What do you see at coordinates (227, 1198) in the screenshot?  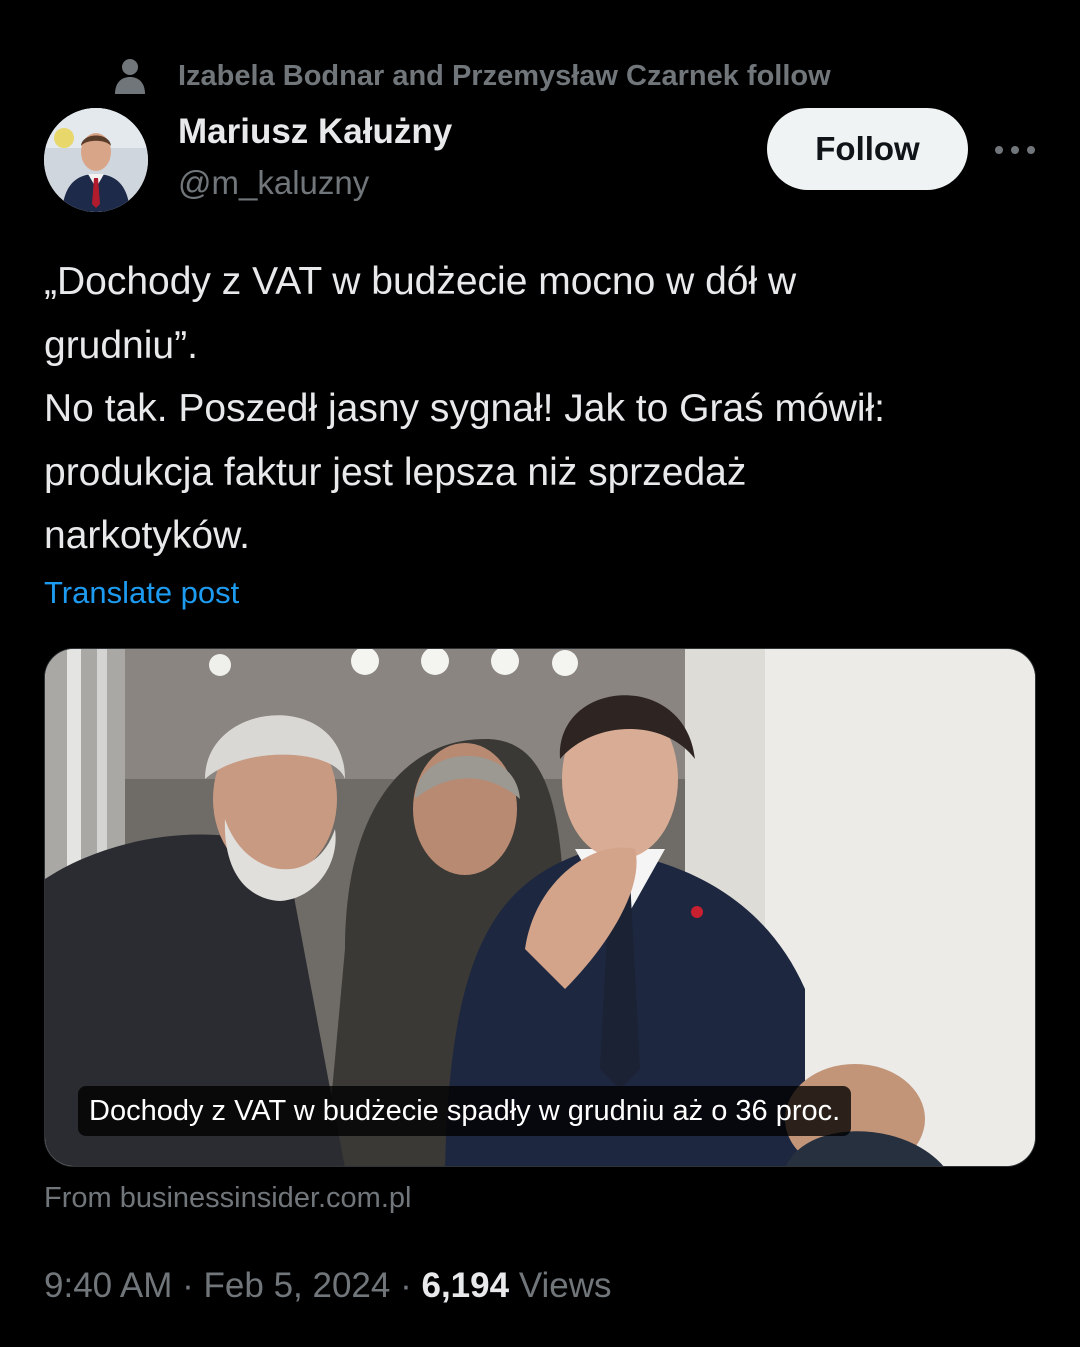 I see `source-link: From businessinsider.com.pl` at bounding box center [227, 1198].